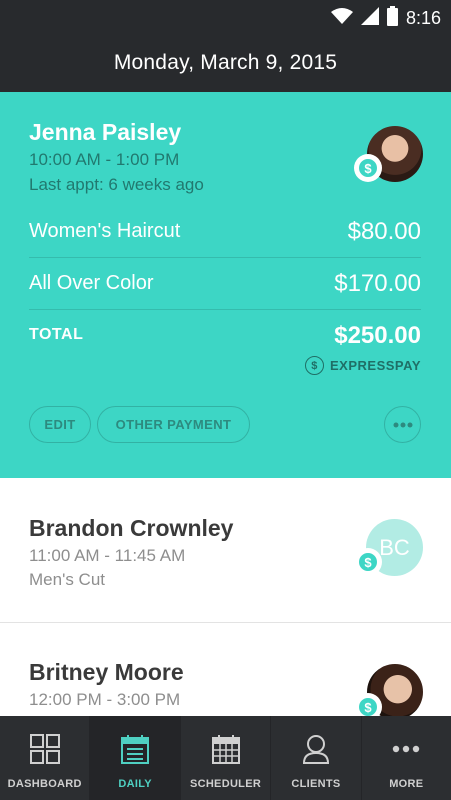  I want to click on date-header: Monday, March 9, 2015, so click(225, 63).